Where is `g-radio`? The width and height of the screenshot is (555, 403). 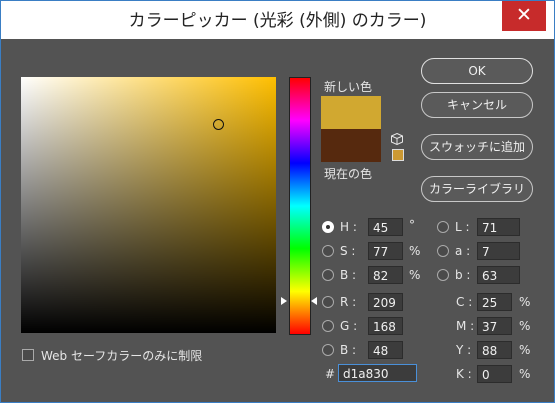
g-radio is located at coordinates (328, 326).